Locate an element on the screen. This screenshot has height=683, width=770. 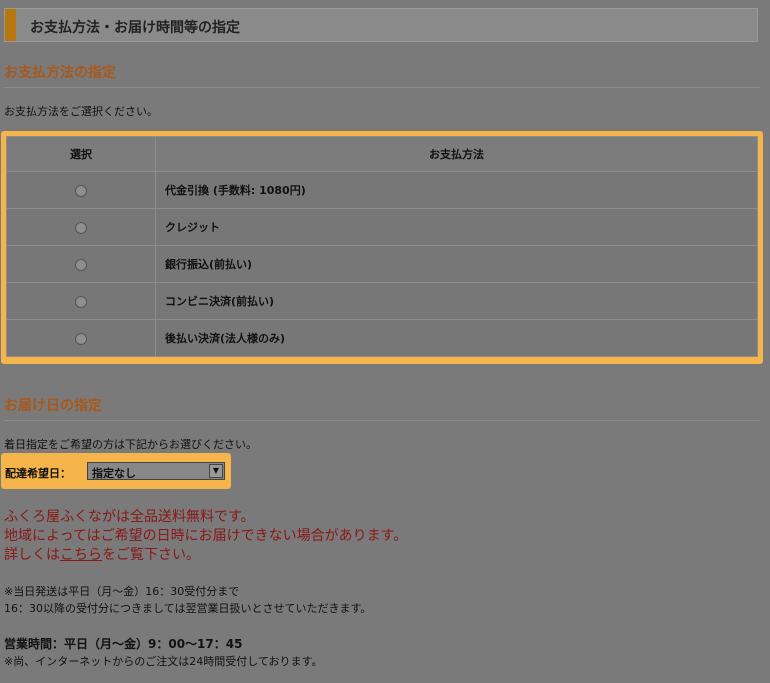
delivery-instruction: 着日指定をご希望の方は下記からお選びください。 is located at coordinates (130, 444).